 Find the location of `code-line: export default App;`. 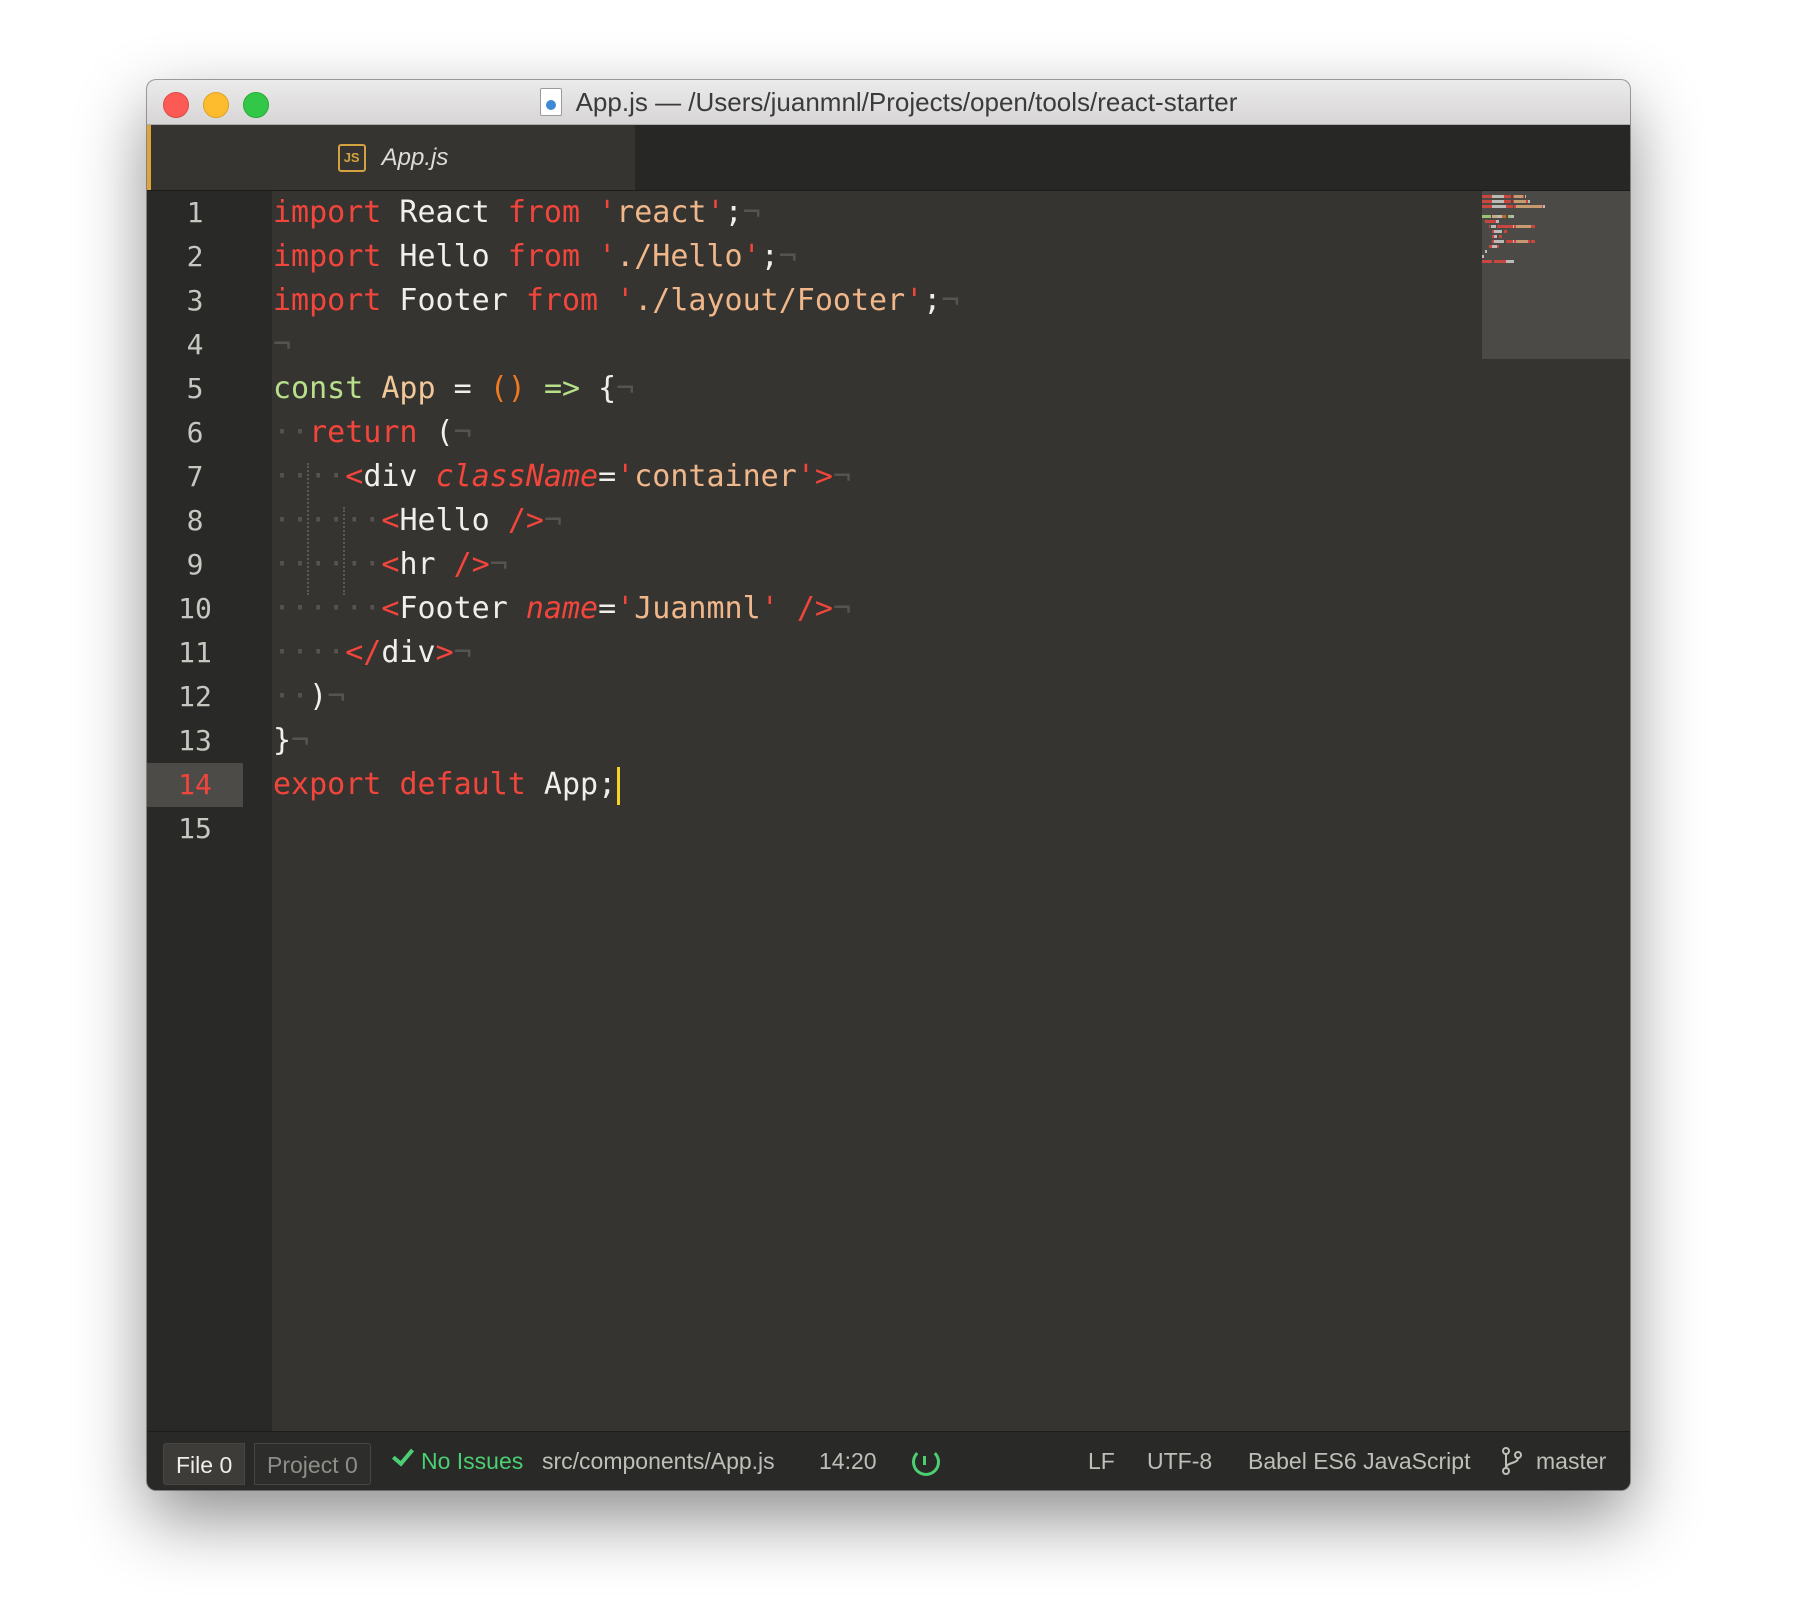

code-line: export default App; is located at coordinates (447, 785).